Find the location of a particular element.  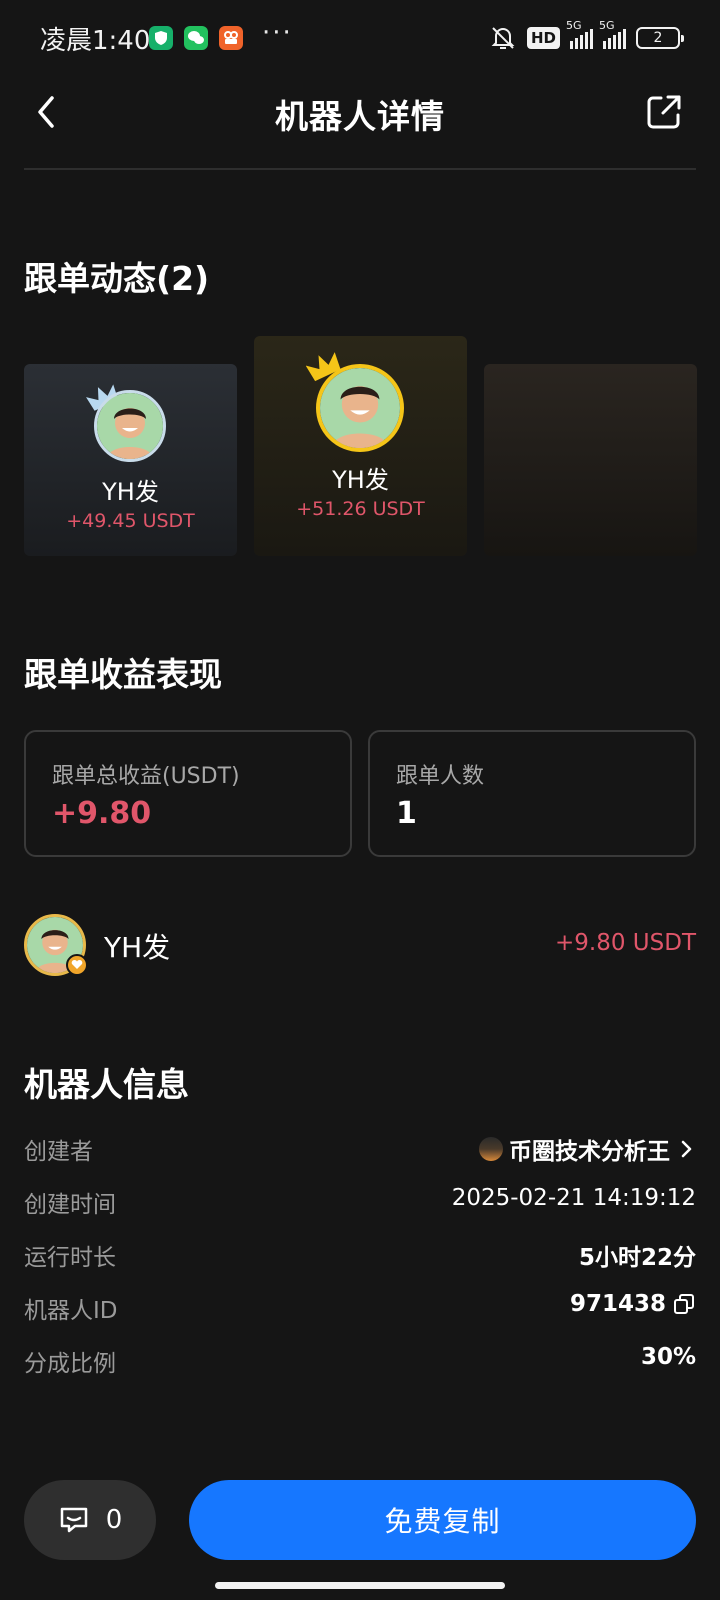

runtime-row: 运行时长 5小时22分 is located at coordinates (360, 1258).